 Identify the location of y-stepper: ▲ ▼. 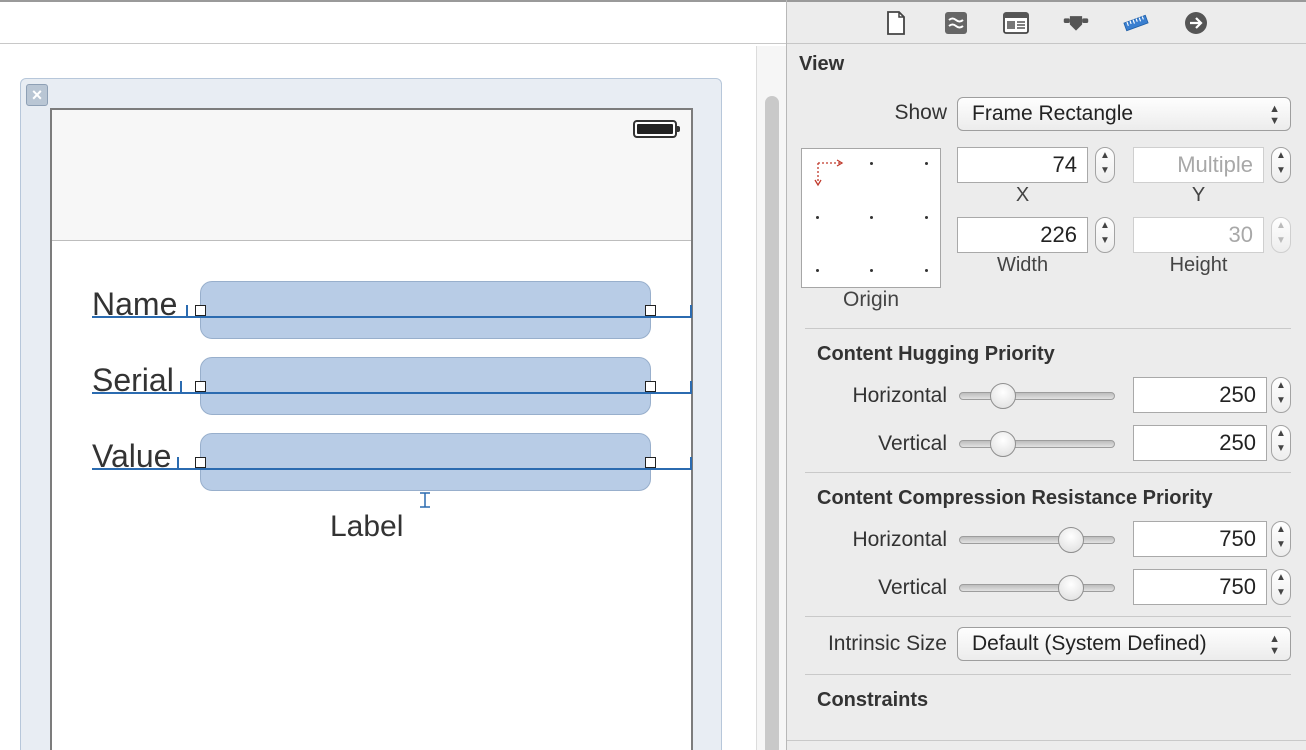
(1281, 165).